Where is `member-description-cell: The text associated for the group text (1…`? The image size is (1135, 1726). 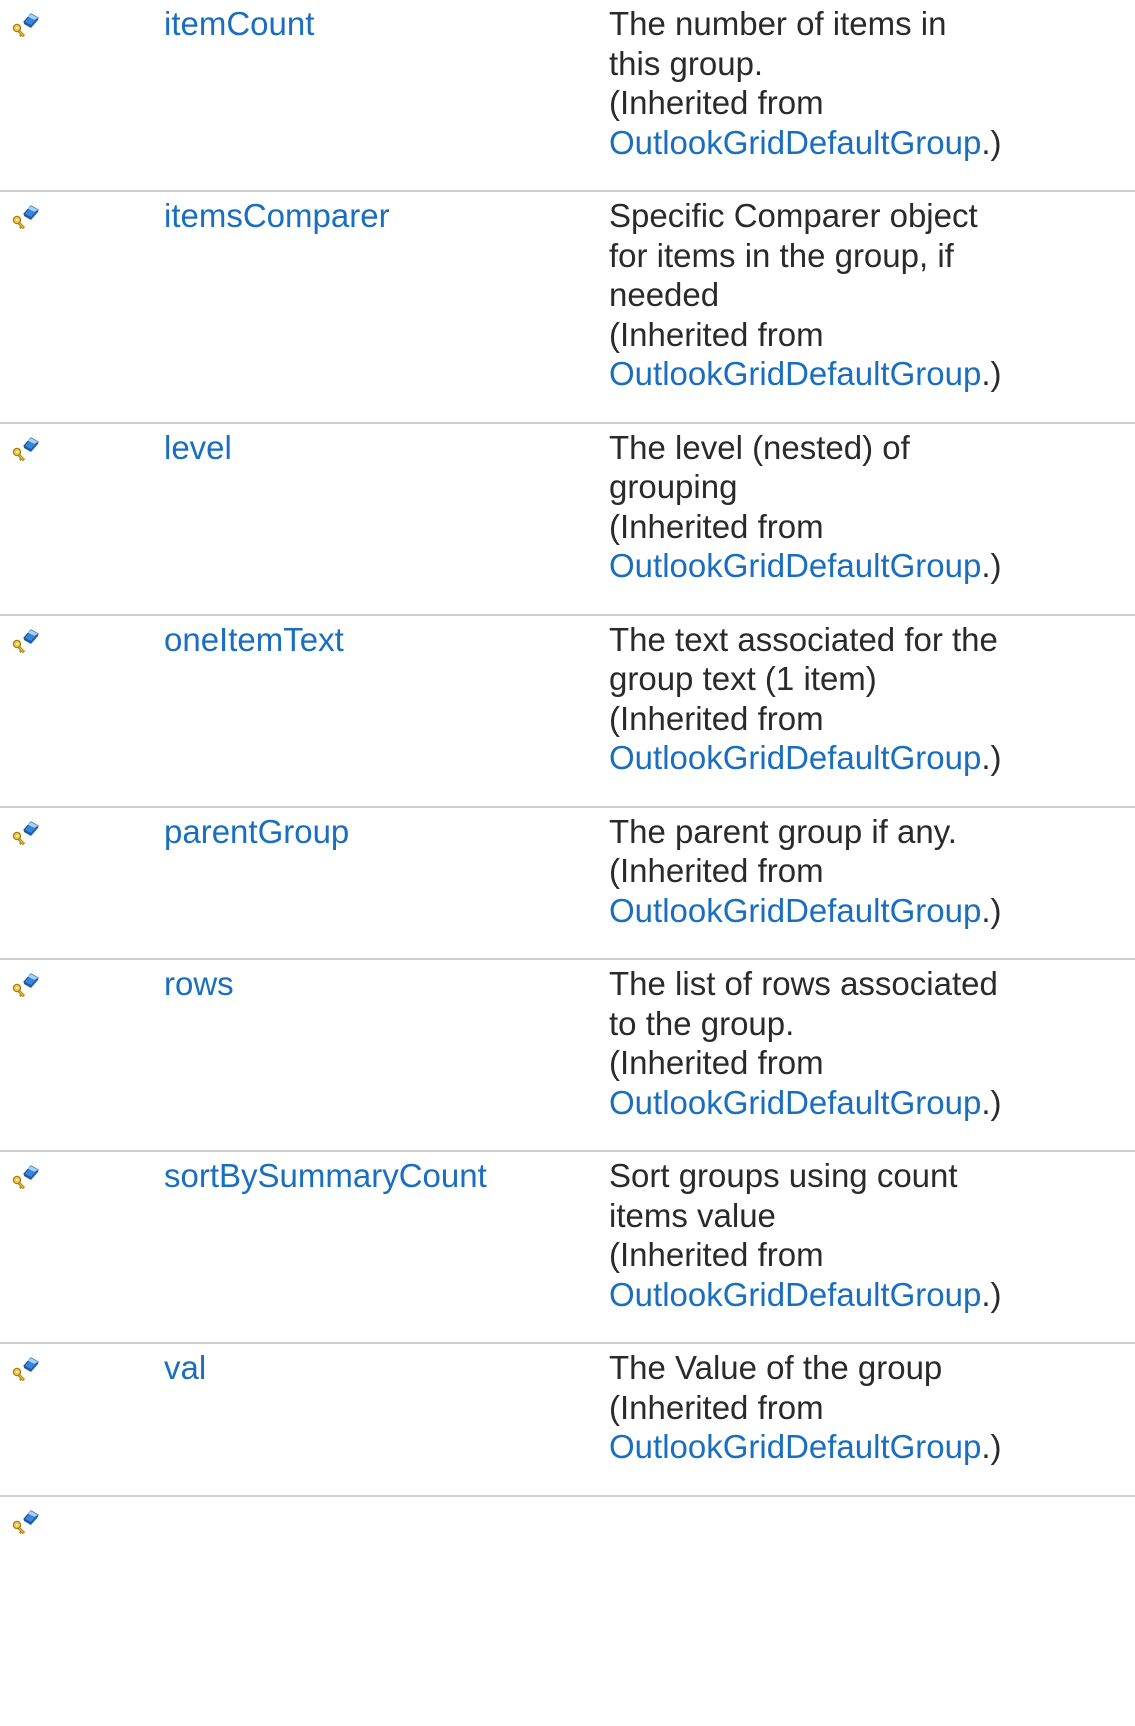
member-description-cell: The text associated for the group text (1… is located at coordinates (872, 711).